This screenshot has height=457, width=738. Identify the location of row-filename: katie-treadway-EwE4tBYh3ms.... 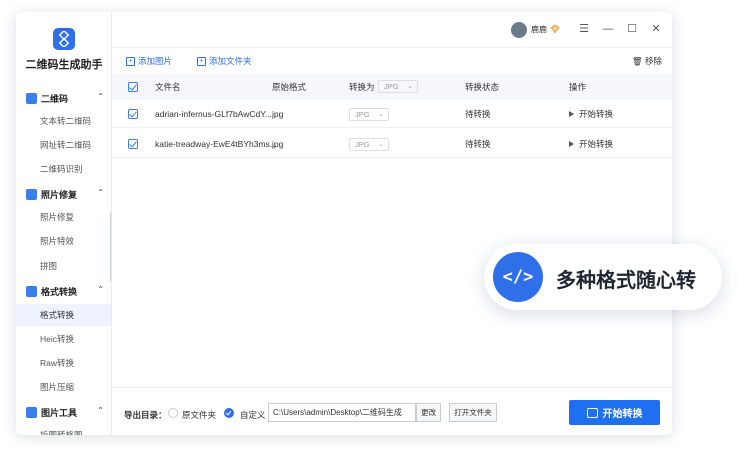
(216, 143).